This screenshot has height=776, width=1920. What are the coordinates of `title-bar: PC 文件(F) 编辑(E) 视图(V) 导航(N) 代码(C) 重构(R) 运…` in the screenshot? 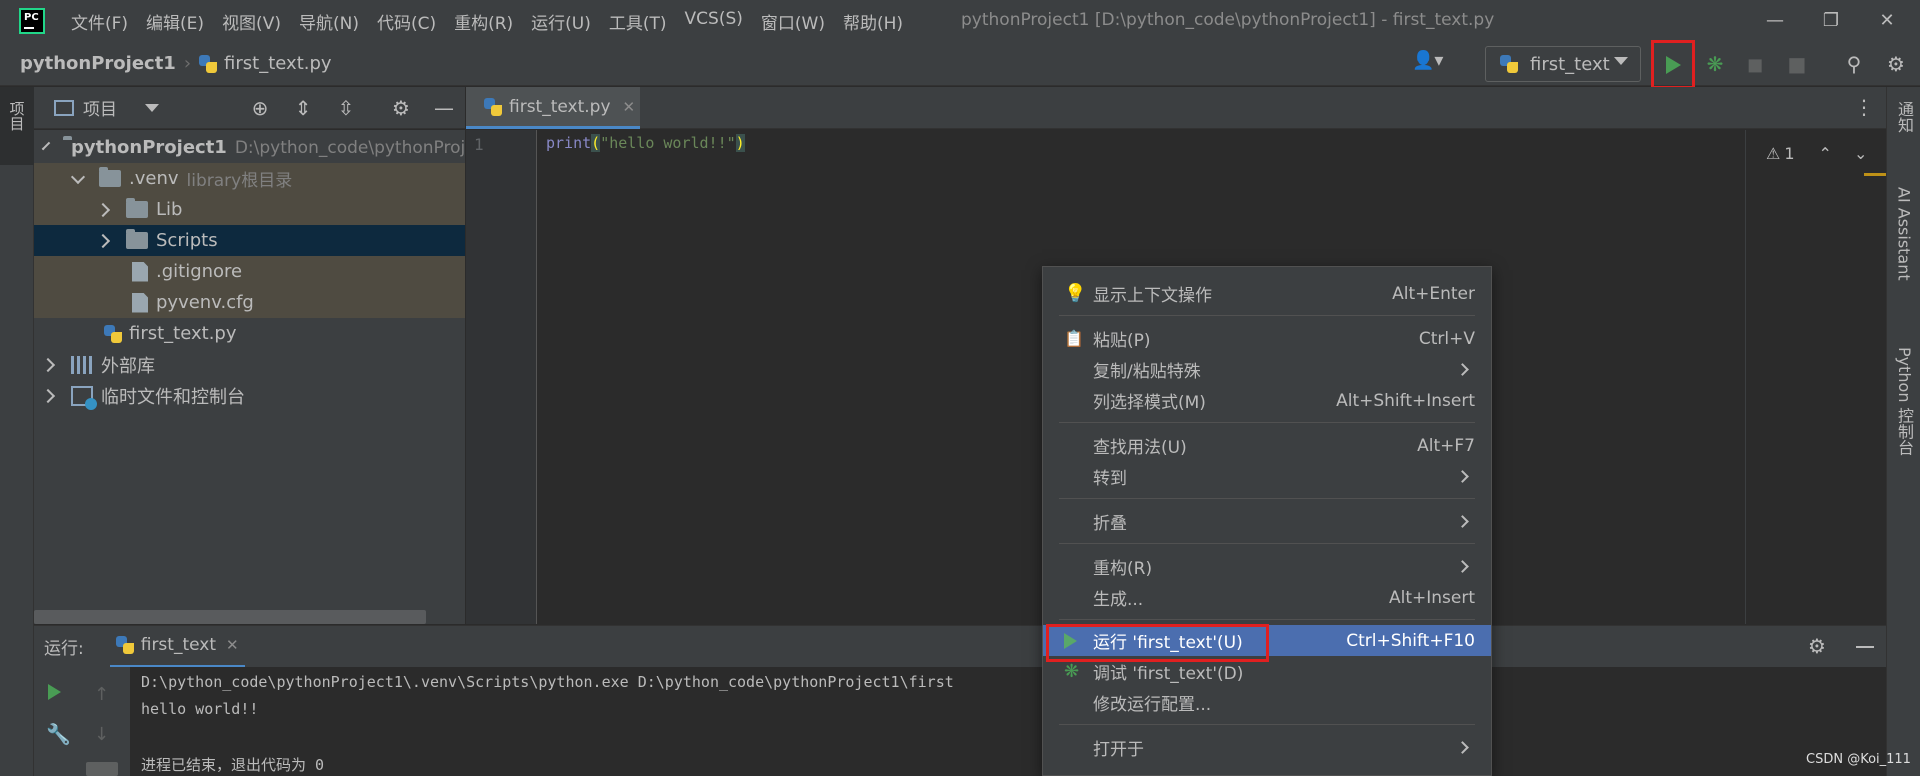 It's located at (960, 21).